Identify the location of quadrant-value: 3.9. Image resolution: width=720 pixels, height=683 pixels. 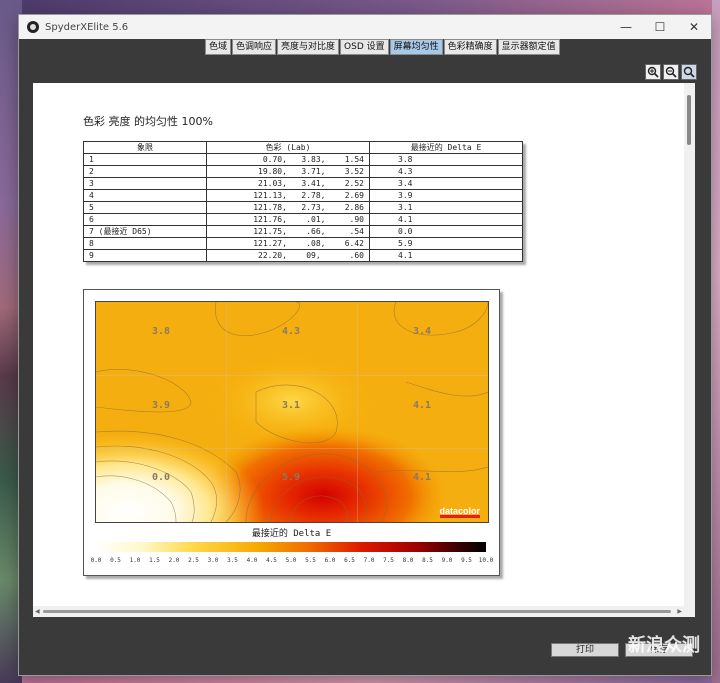
(161, 405).